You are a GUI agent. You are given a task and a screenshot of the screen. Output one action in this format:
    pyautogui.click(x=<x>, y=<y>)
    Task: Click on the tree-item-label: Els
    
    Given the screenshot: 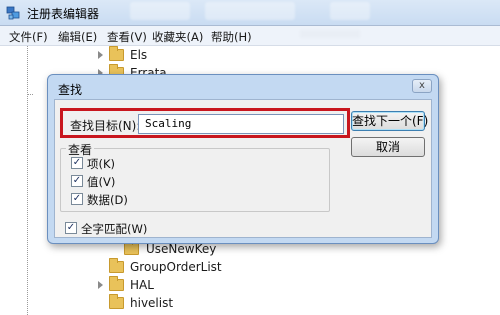 What is the action you would take?
    pyautogui.click(x=139, y=55)
    